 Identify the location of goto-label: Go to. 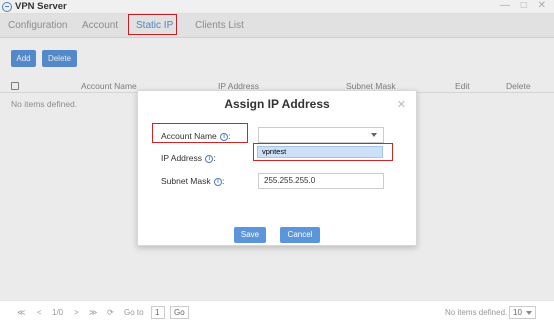
(134, 312).